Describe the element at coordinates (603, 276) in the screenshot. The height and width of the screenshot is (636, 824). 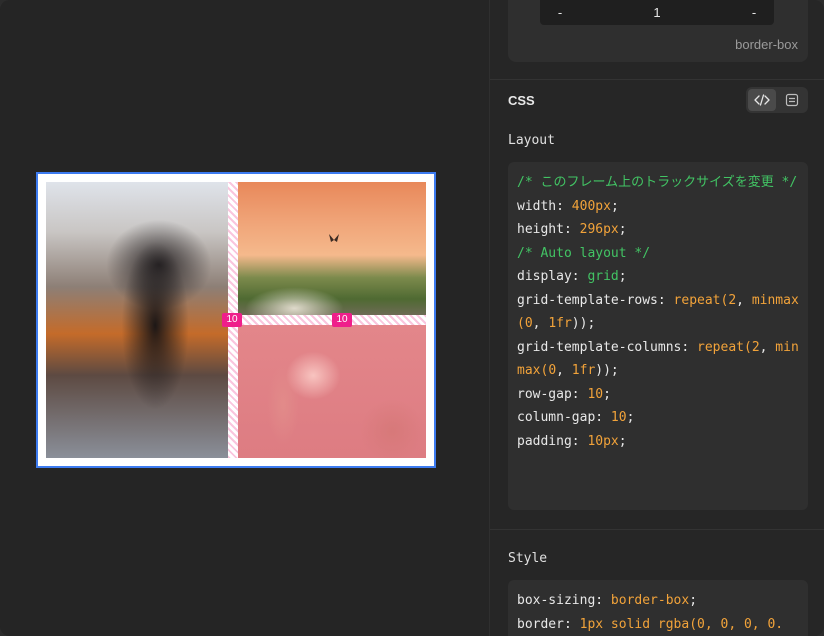
I see `code-token: grid` at that location.